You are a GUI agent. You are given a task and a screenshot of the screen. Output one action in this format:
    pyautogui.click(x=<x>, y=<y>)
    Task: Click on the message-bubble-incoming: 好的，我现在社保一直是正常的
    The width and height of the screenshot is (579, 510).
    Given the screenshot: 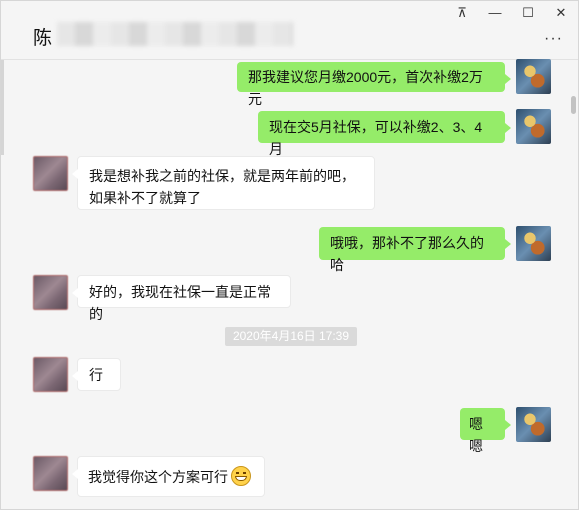 What is the action you would take?
    pyautogui.click(x=181, y=298)
    